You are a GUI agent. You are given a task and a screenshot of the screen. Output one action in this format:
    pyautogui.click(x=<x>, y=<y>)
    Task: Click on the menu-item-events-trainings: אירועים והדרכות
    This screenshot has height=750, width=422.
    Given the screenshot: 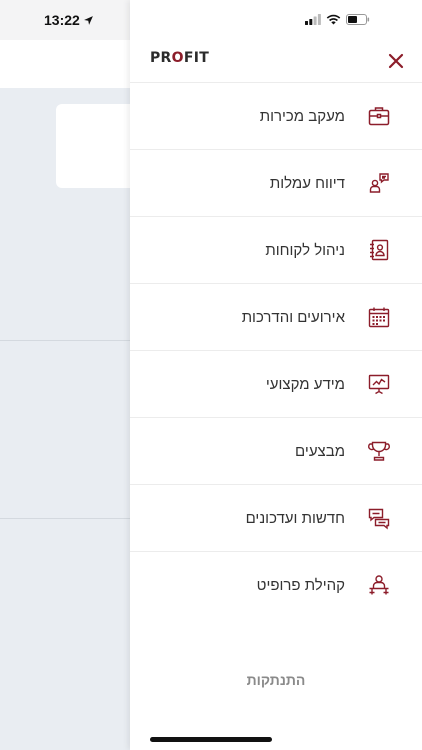 What is the action you would take?
    pyautogui.click(x=276, y=316)
    